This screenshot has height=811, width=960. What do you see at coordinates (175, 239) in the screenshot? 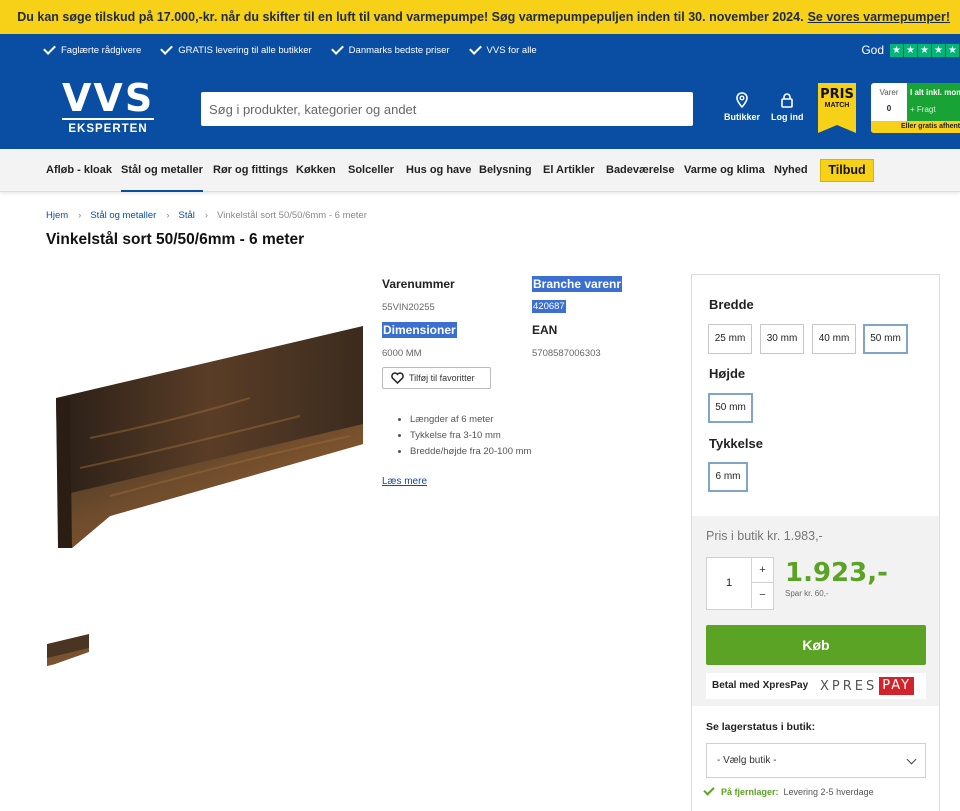
I see `page-title: Vinkelstål sort 50/50/6mm - 6 meter` at bounding box center [175, 239].